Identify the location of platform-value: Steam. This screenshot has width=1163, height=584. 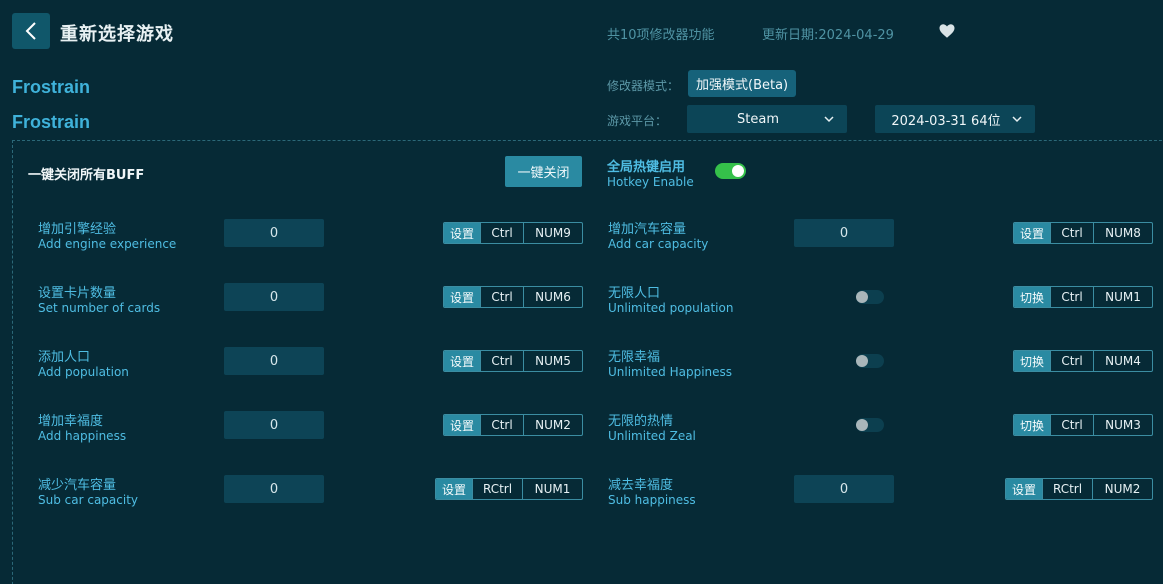
(758, 119).